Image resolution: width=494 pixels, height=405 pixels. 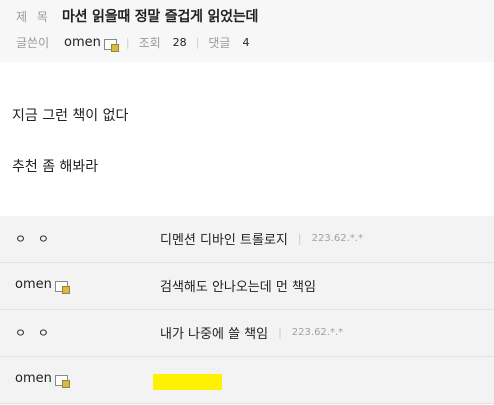 What do you see at coordinates (224, 240) in the screenshot?
I see `comment-text: 디멘션 디바인 트롤로지` at bounding box center [224, 240].